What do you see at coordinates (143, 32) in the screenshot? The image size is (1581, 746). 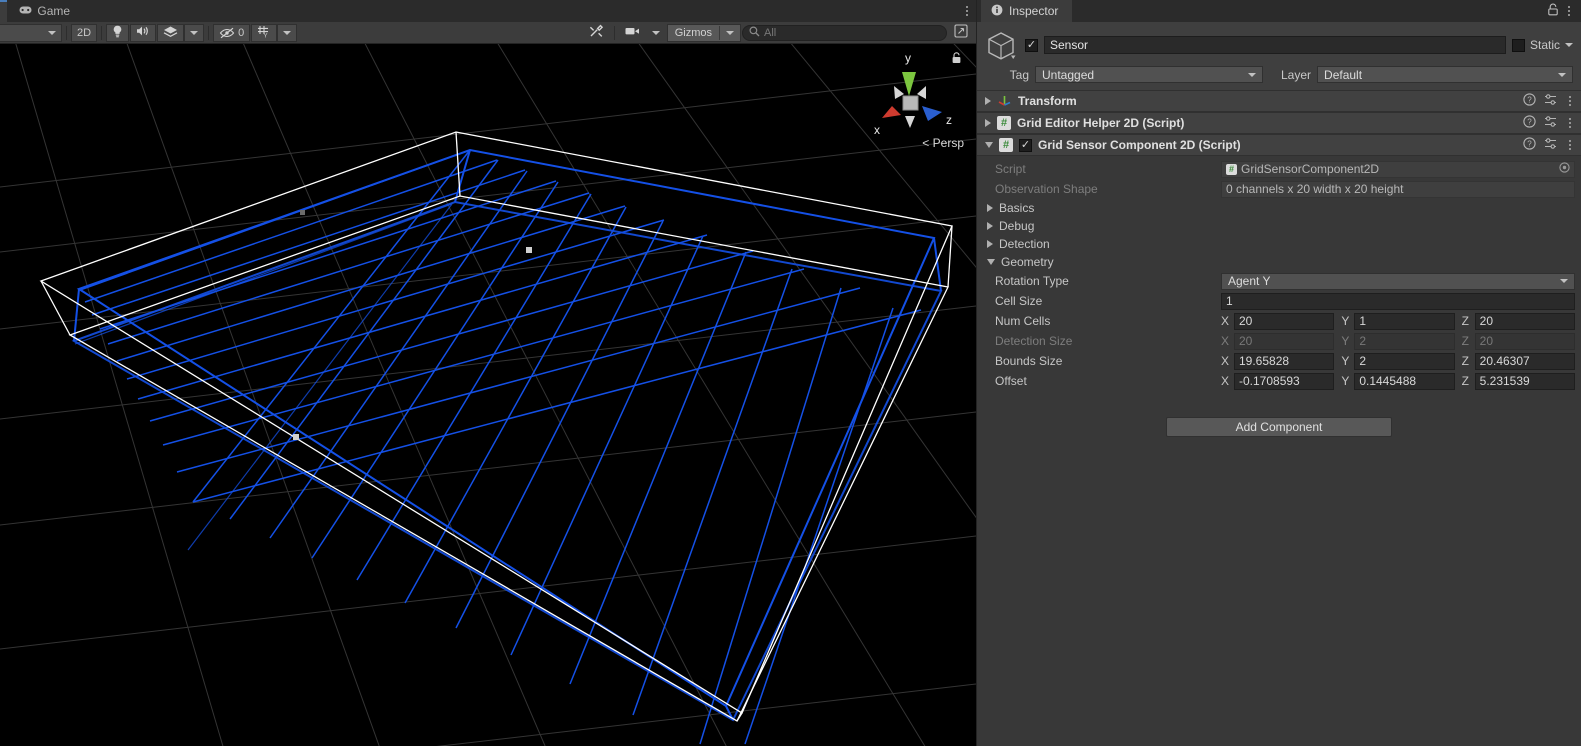 I see `audio-toggle-button` at bounding box center [143, 32].